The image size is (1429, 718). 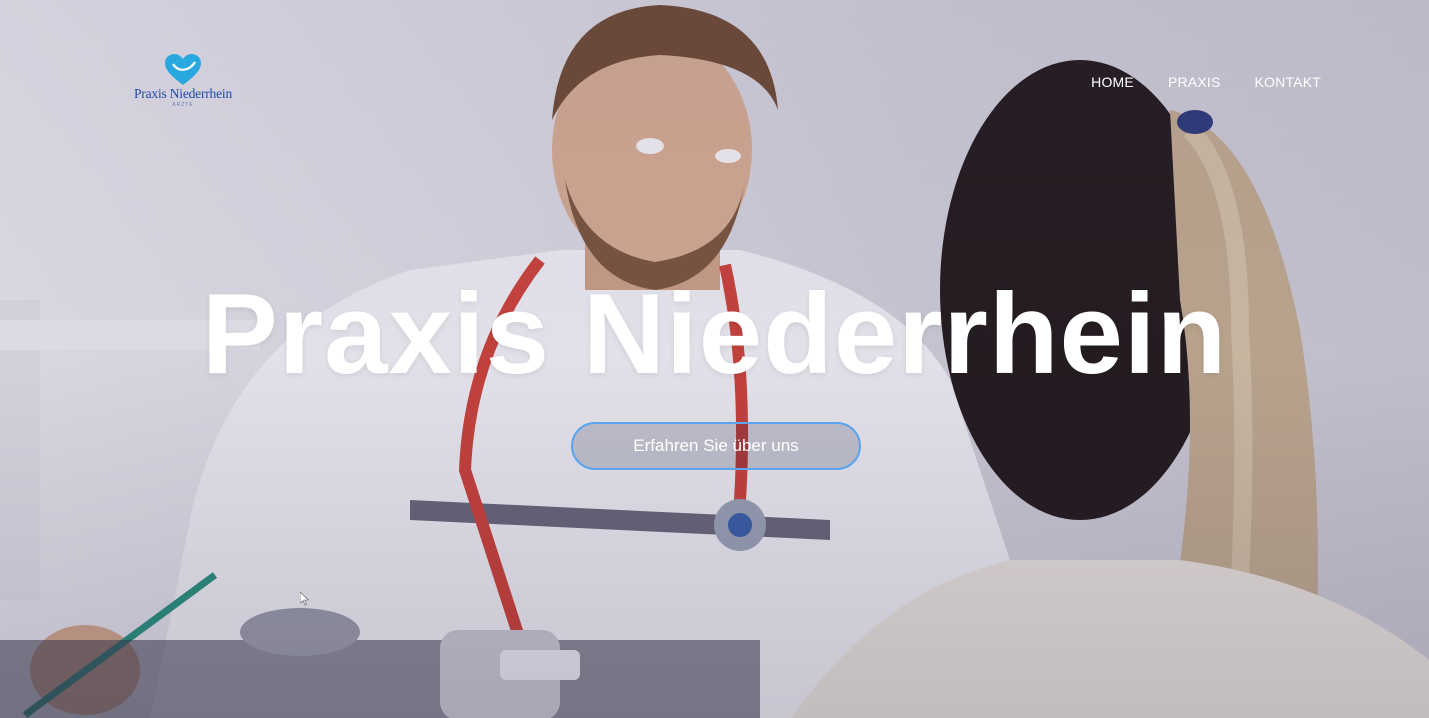 What do you see at coordinates (183, 105) in the screenshot?
I see `logo-subtext: ARZTE` at bounding box center [183, 105].